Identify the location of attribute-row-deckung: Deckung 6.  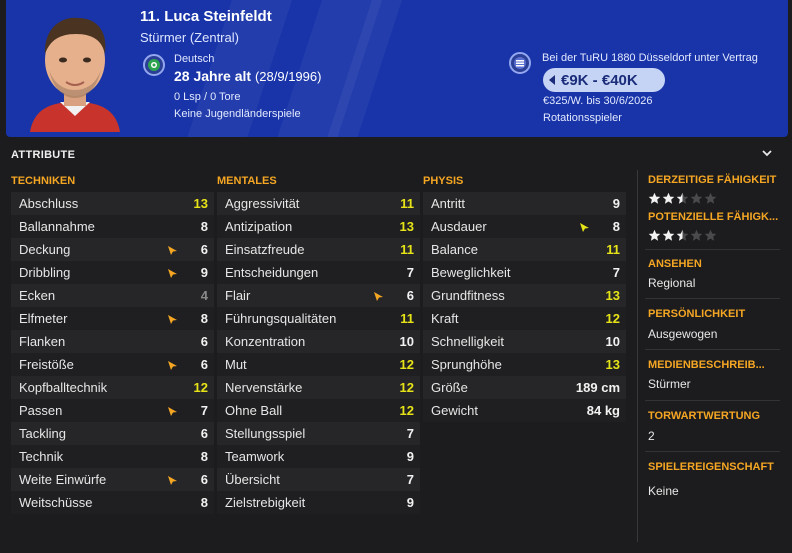
(112, 249).